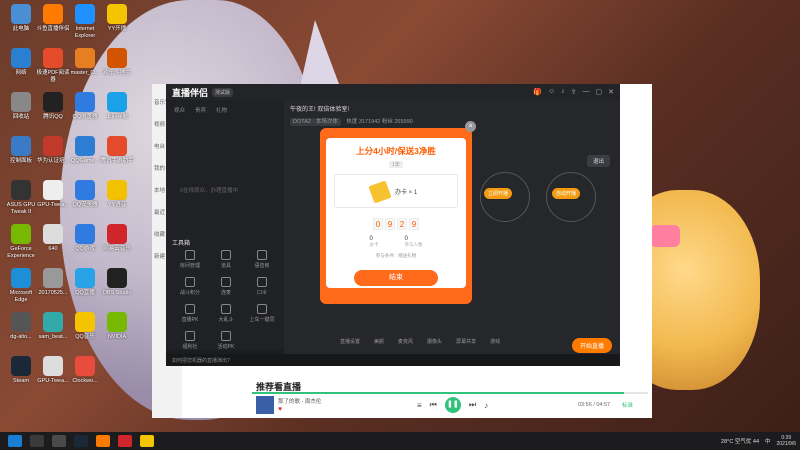  What do you see at coordinates (223, 92) in the screenshot?
I see `beta-badge: 测试版` at bounding box center [223, 92].